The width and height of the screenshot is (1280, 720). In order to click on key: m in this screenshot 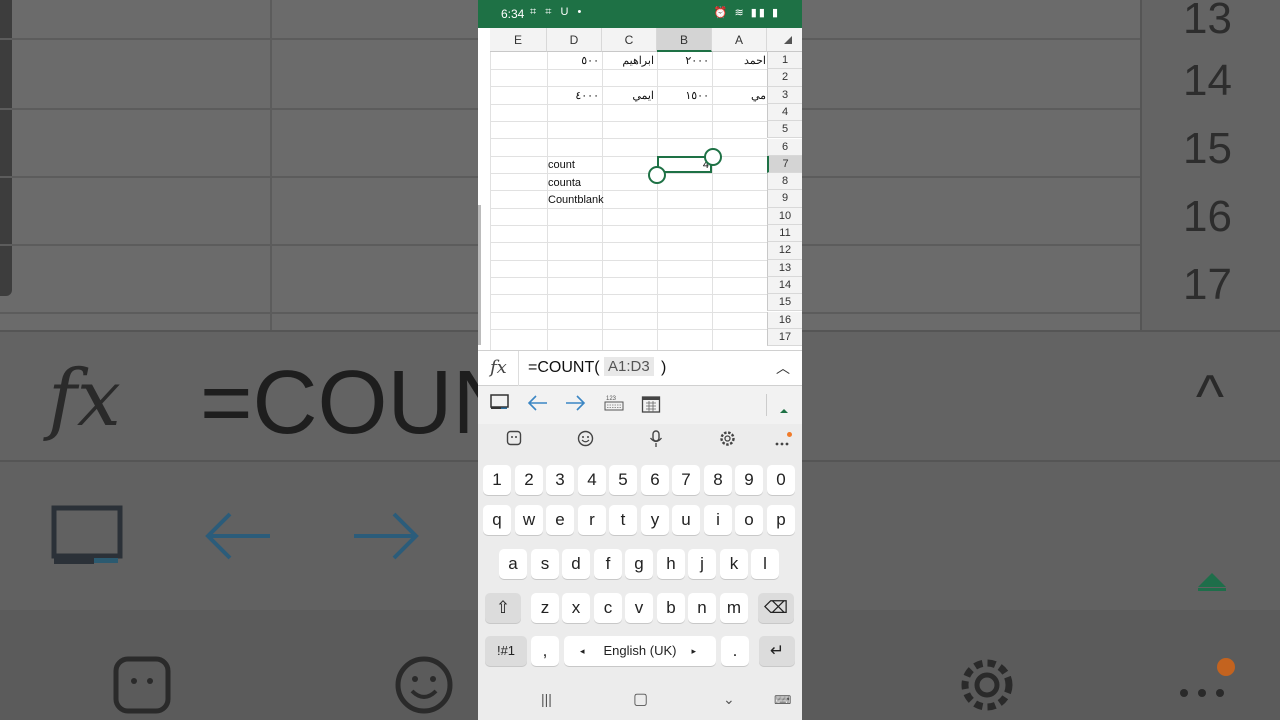, I will do `click(734, 608)`.